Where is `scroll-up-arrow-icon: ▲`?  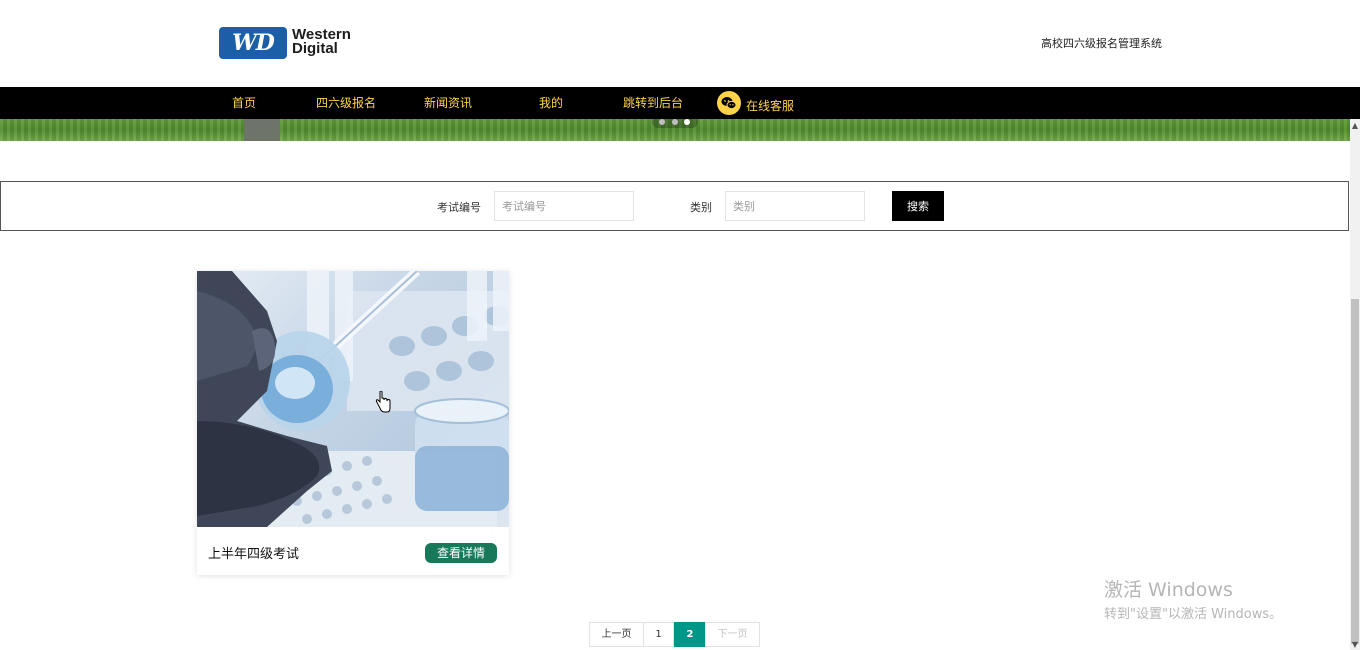
scroll-up-arrow-icon: ▲ is located at coordinates (1355, 126).